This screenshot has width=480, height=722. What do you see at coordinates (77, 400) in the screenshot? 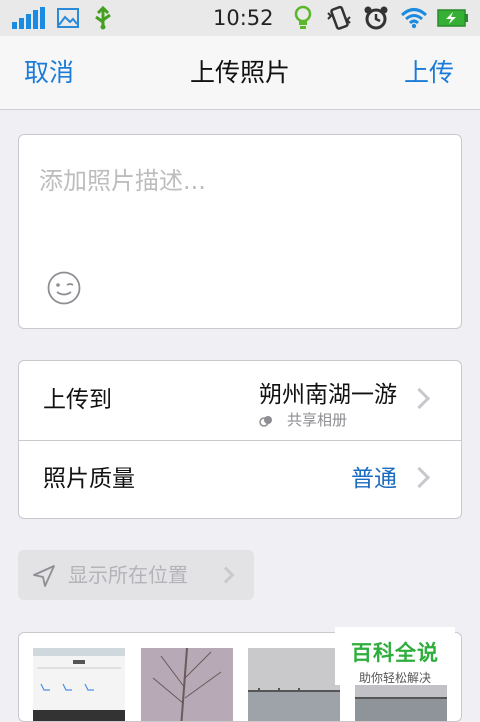
I see `upload-to-label: 上传到` at bounding box center [77, 400].